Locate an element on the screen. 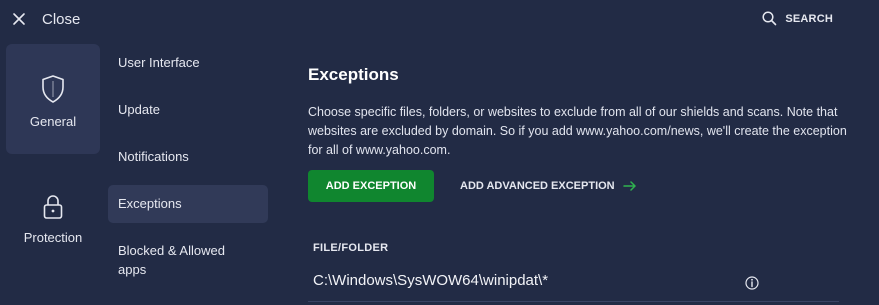 The height and width of the screenshot is (305, 879). category-label: Protection is located at coordinates (53, 237).